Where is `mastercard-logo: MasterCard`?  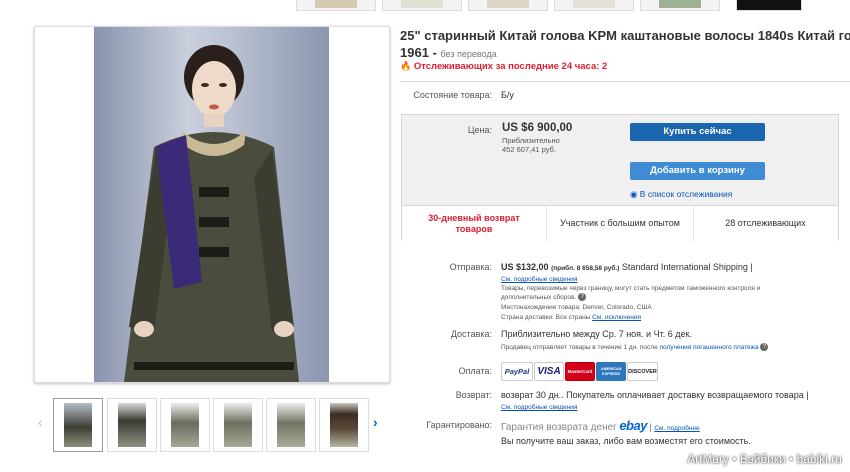
mastercard-logo: MasterCard is located at coordinates (580, 371).